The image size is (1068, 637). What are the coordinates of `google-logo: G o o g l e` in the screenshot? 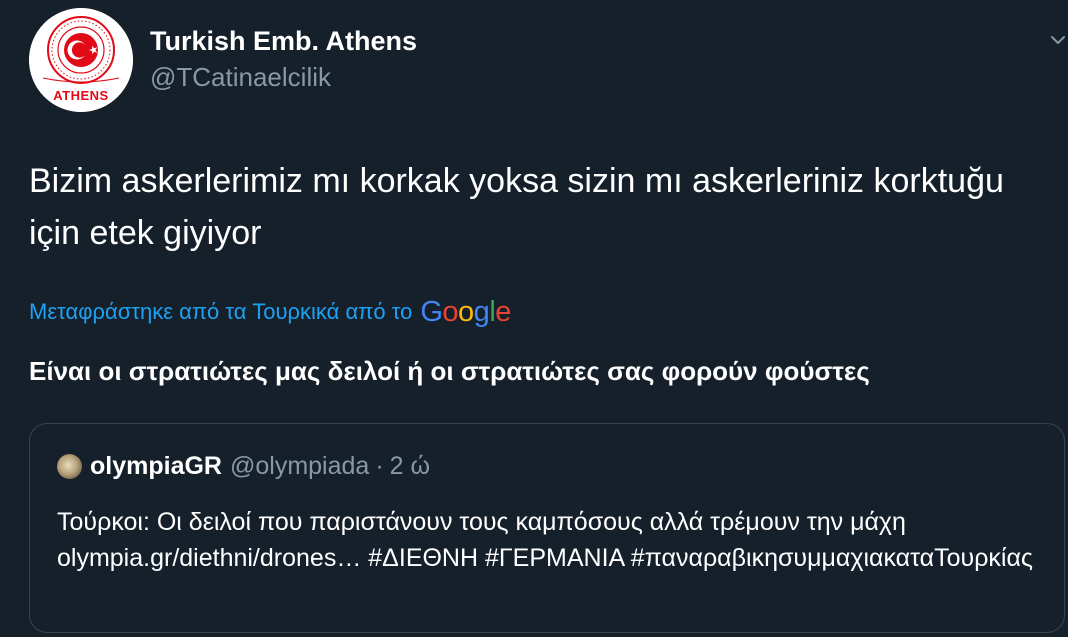 It's located at (465, 312).